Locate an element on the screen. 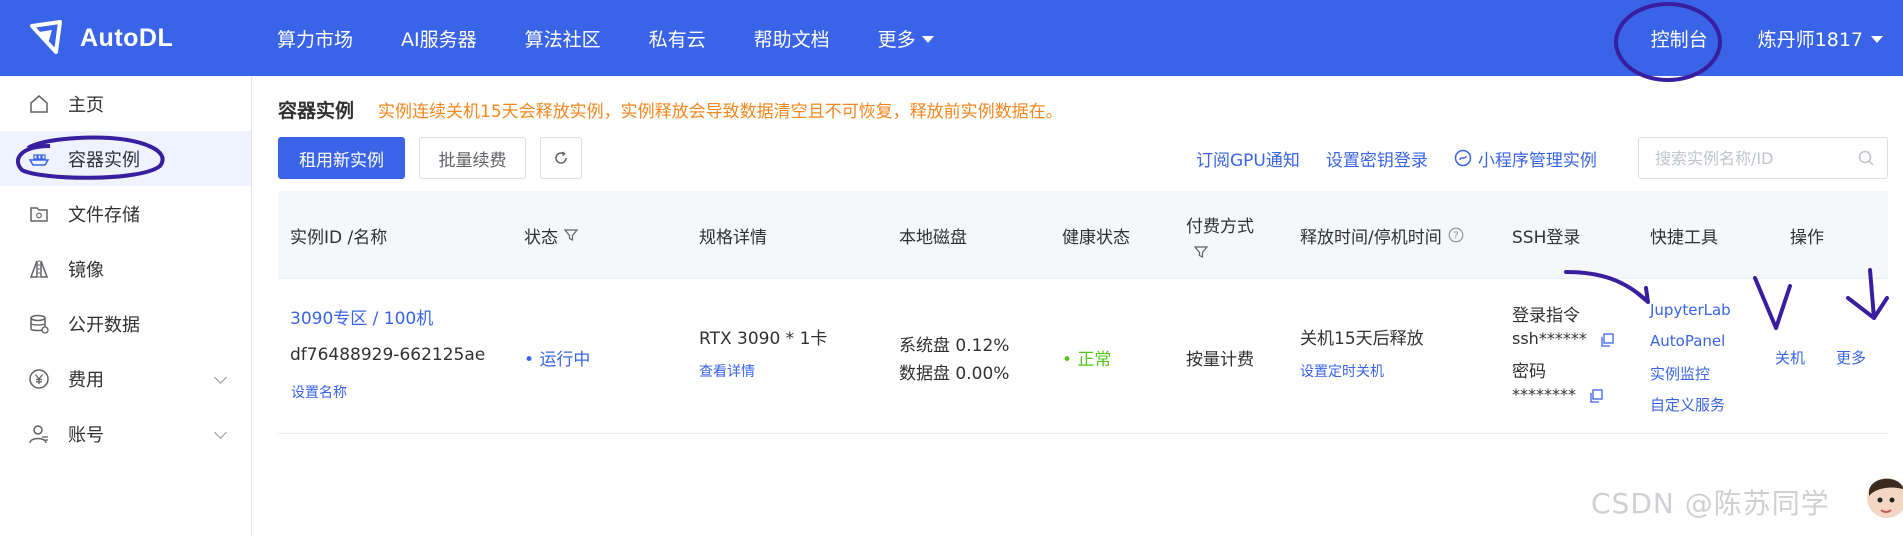 This screenshot has height=536, width=1903. mini-program-link: 小程序管理实例 is located at coordinates (1525, 158).